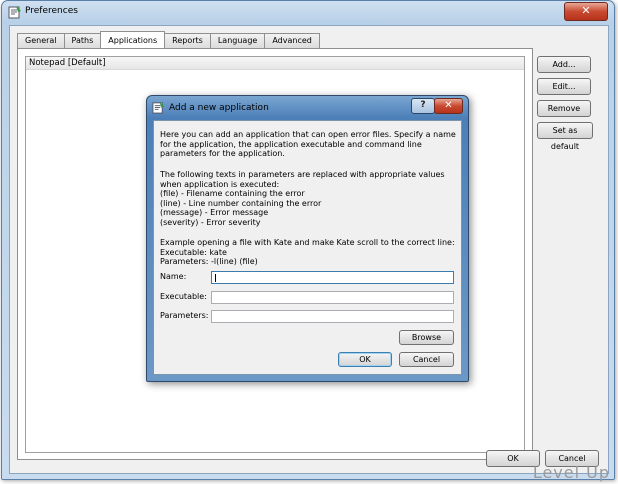 The width and height of the screenshot is (618, 484). What do you see at coordinates (187, 40) in the screenshot?
I see `tab-reports: Reports` at bounding box center [187, 40].